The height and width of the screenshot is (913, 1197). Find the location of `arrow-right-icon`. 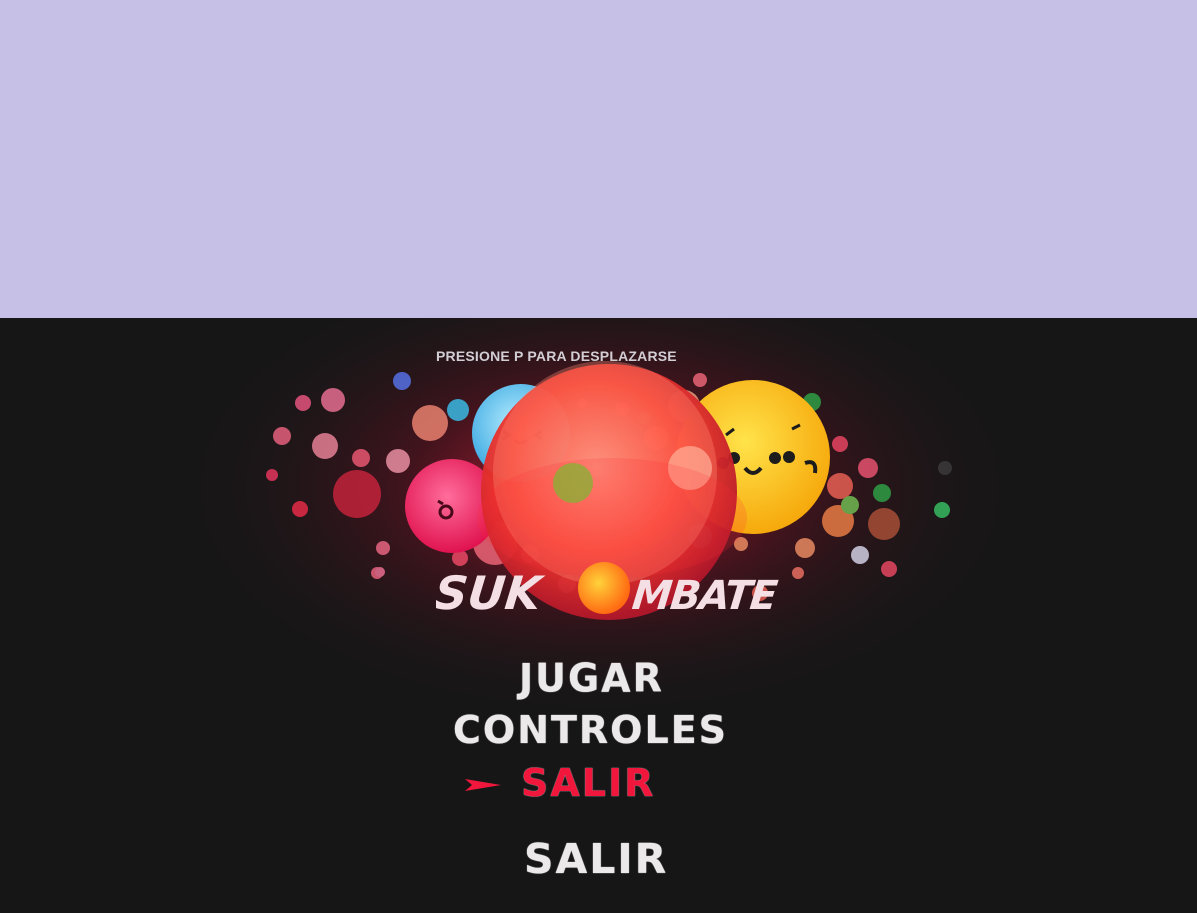

arrow-right-icon is located at coordinates (483, 785).